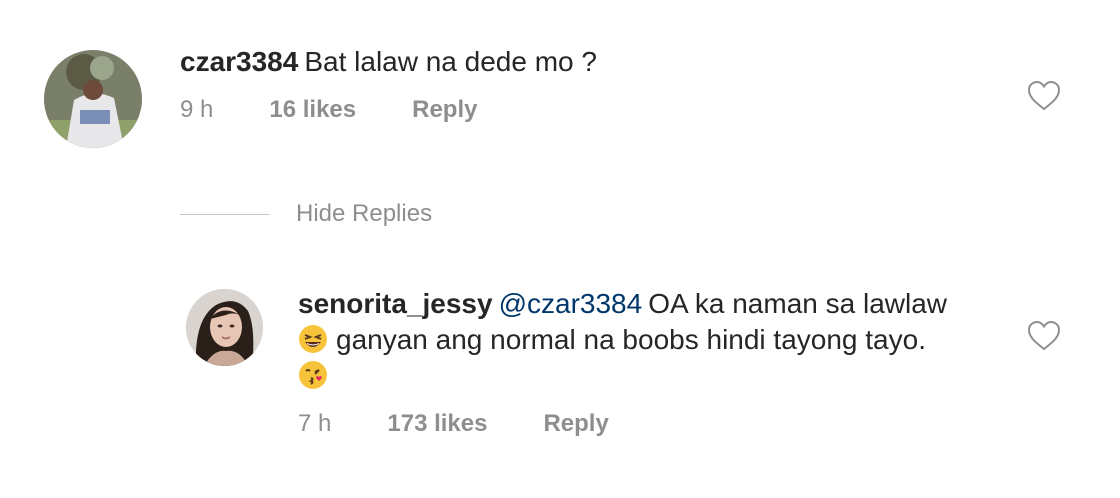 This screenshot has width=1120, height=498. What do you see at coordinates (395, 303) in the screenshot?
I see `username-link: senorita_jessy` at bounding box center [395, 303].